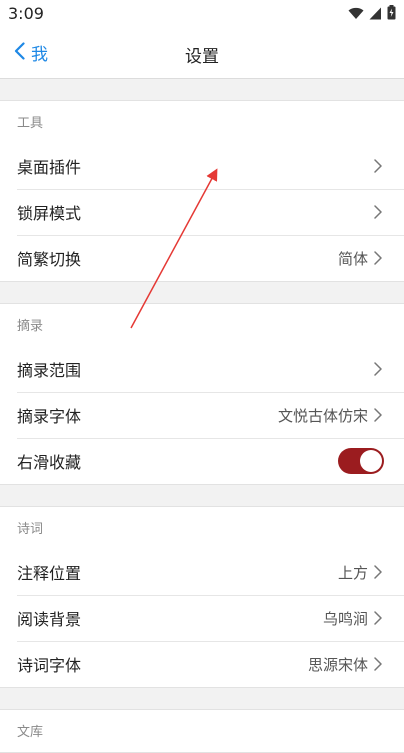  Describe the element at coordinates (30, 326) in the screenshot. I see `section-title-excerpt: 摘录` at that location.